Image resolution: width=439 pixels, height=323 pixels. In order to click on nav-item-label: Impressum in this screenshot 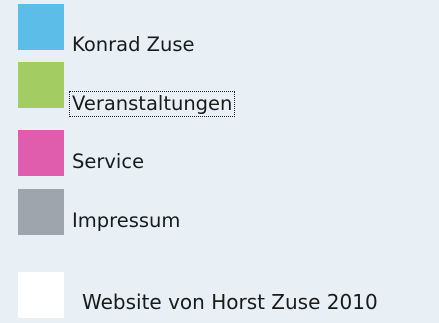, I will do `click(126, 220)`.